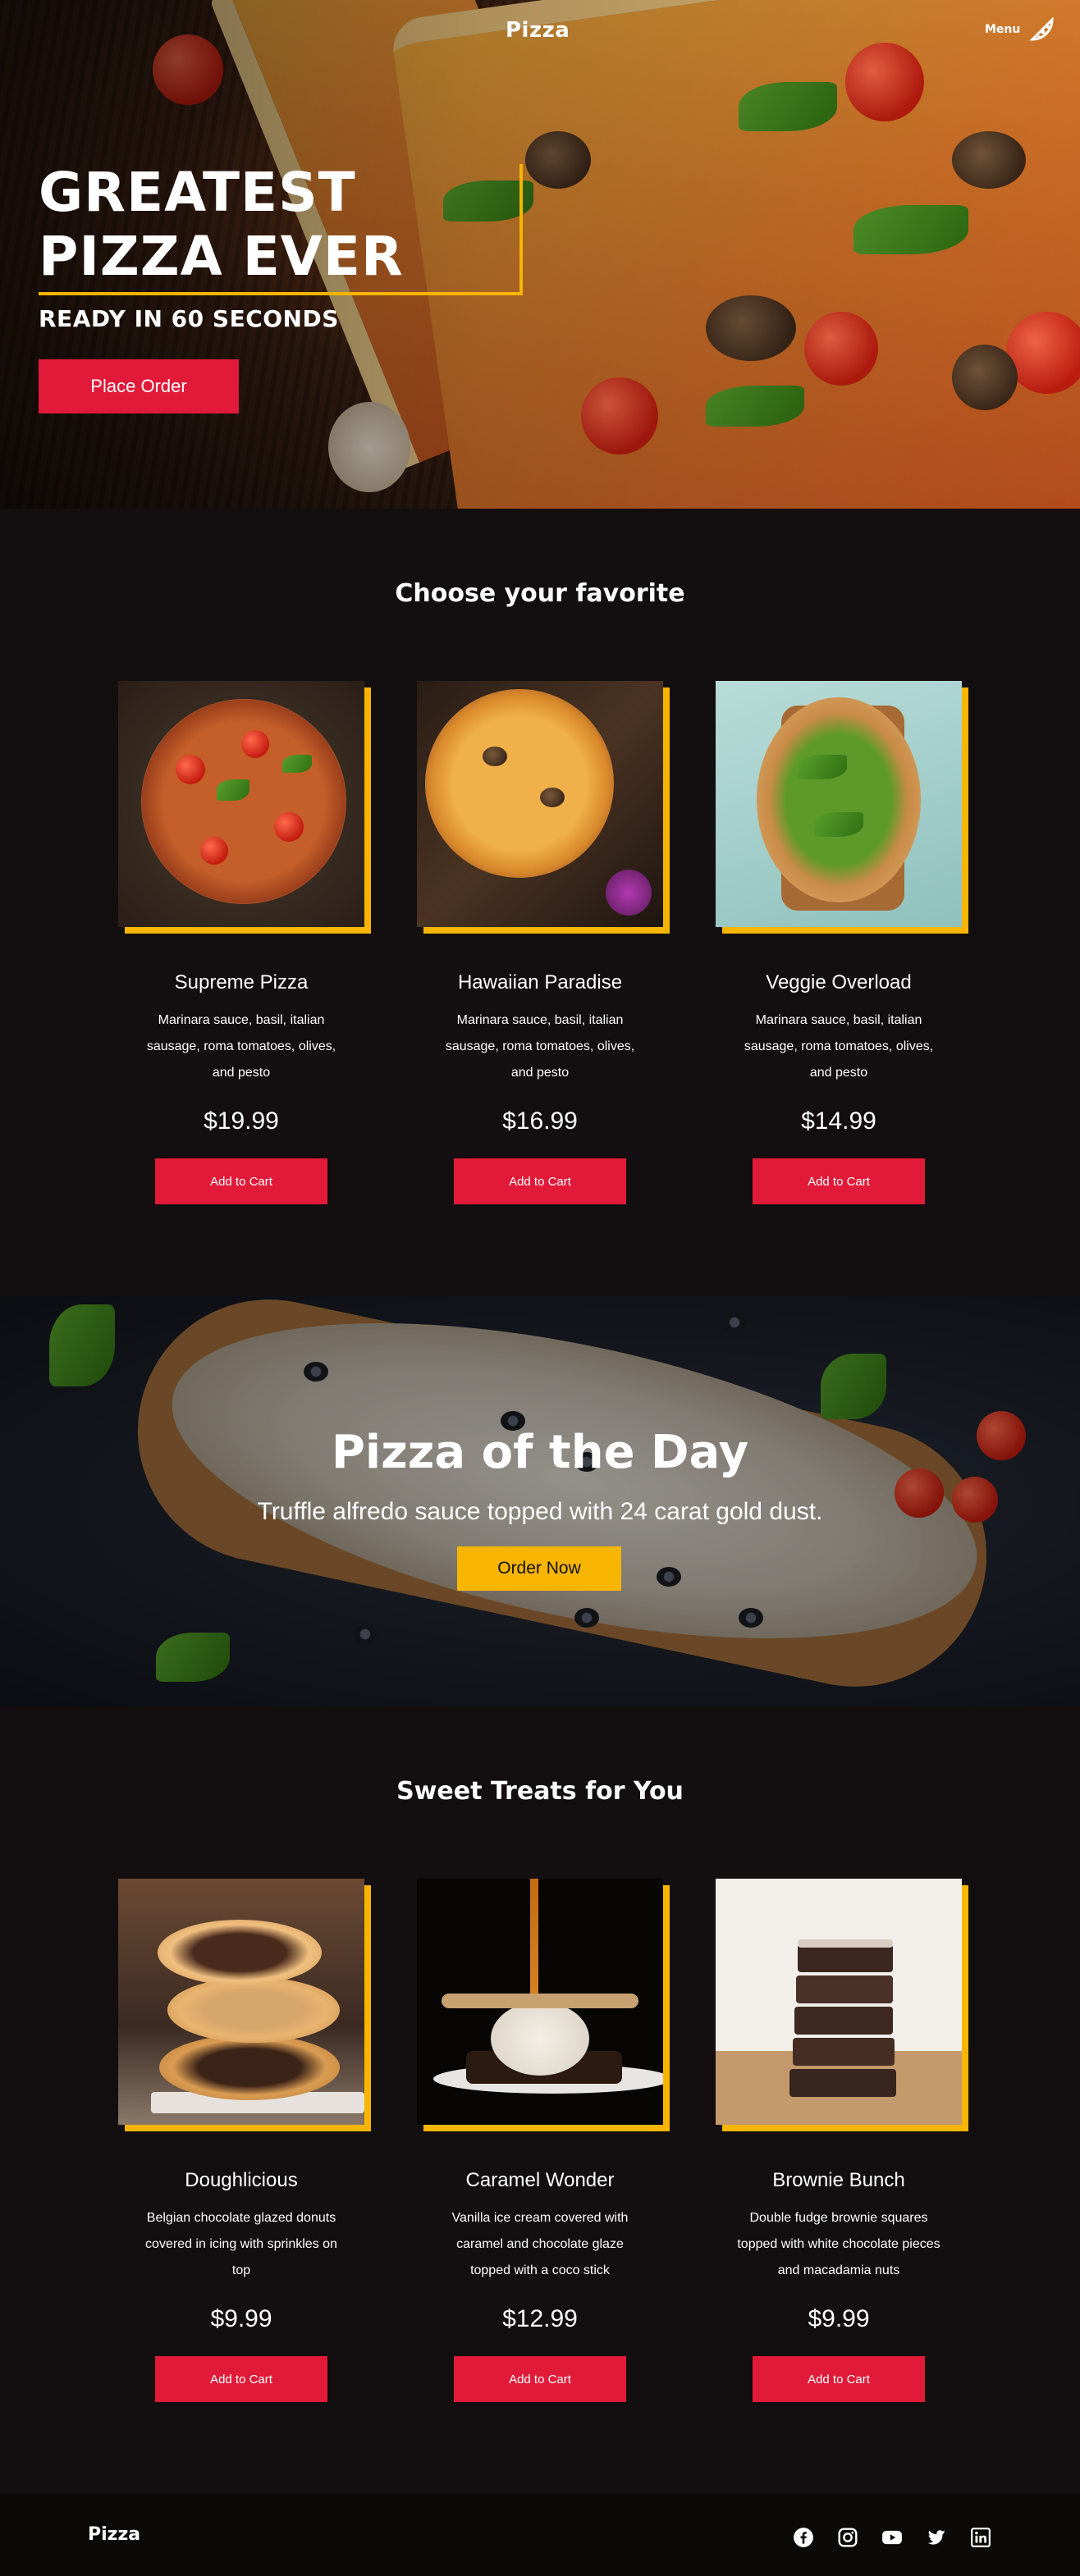  Describe the element at coordinates (936, 2537) in the screenshot. I see `twitter-icon` at that location.